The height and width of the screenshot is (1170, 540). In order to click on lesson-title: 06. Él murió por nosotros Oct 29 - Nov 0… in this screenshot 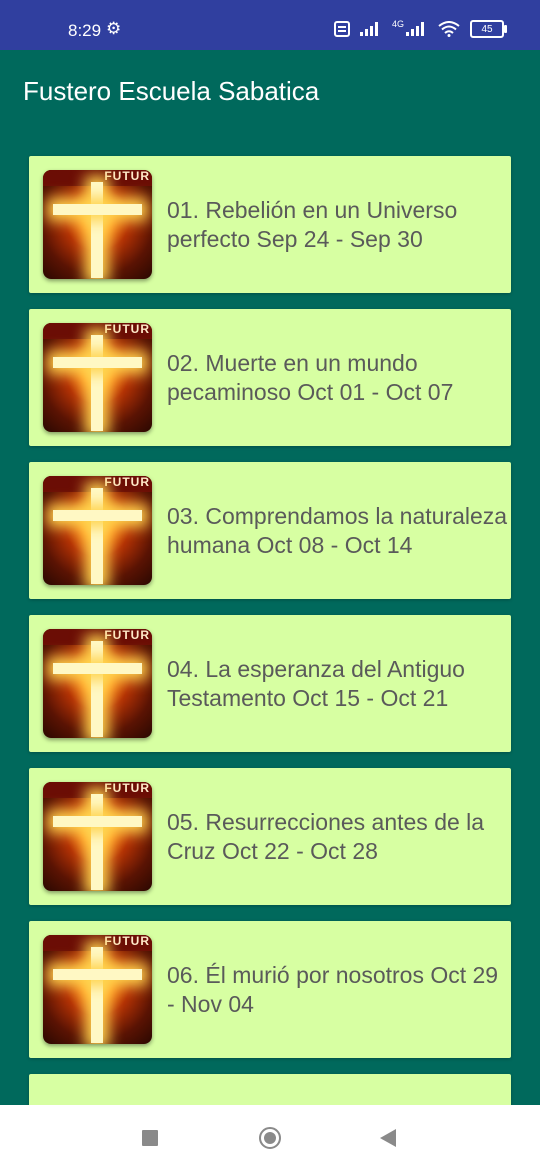, I will do `click(333, 989)`.